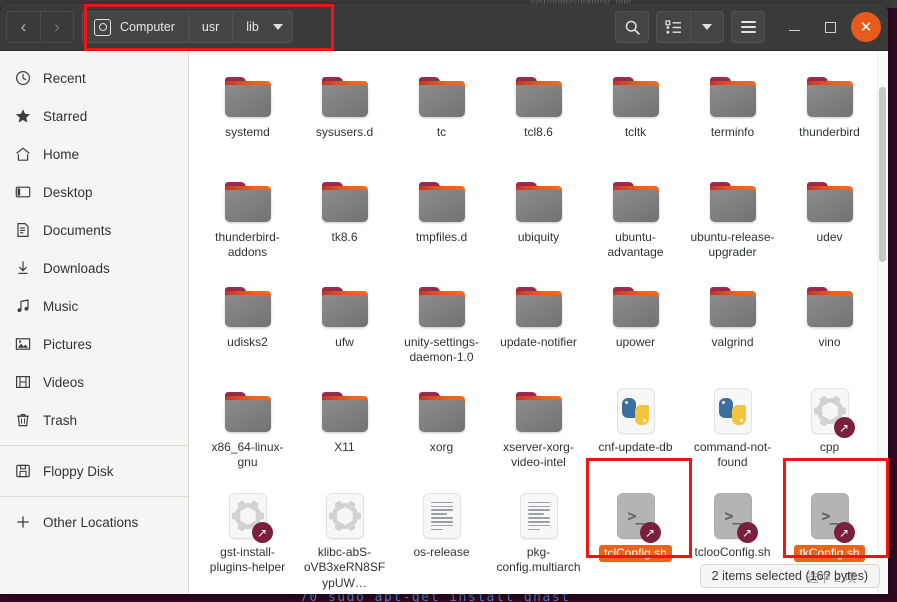 Image resolution: width=897 pixels, height=602 pixels. Describe the element at coordinates (538, 428) in the screenshot. I see `file-item: xserver-xorg-video-intel` at that location.